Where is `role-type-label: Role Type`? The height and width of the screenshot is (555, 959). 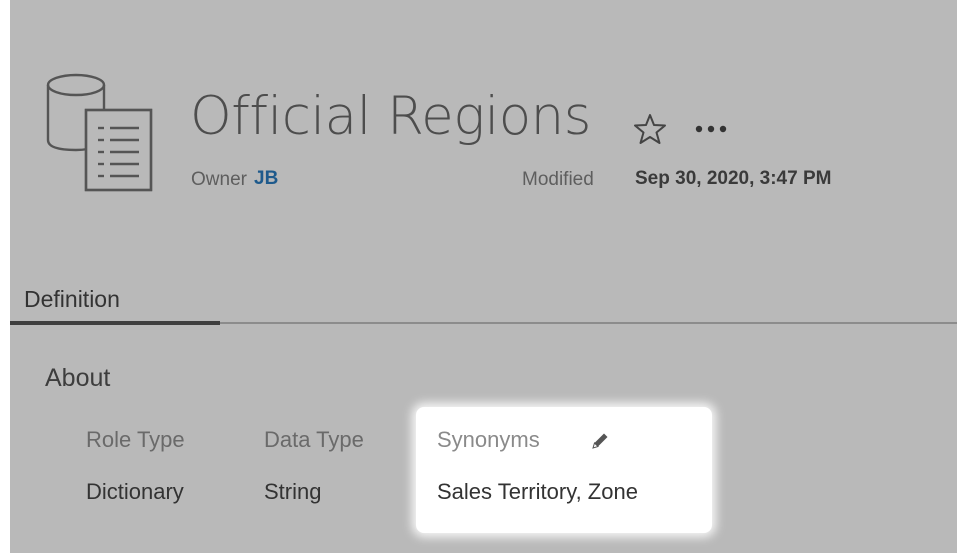 role-type-label: Role Type is located at coordinates (135, 439).